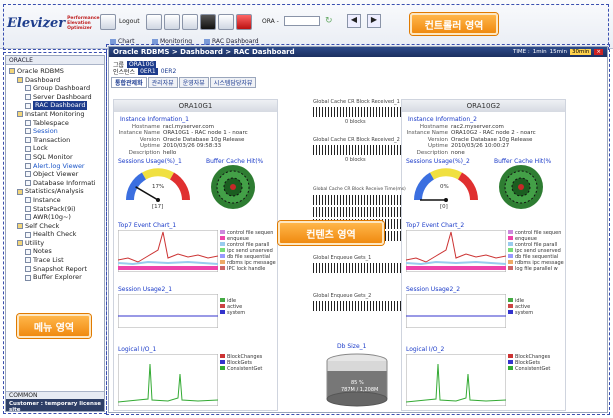 This screenshot has height=418, width=613. Describe the element at coordinates (540, 52) in the screenshot. I see `time-1min: 1min` at that location.